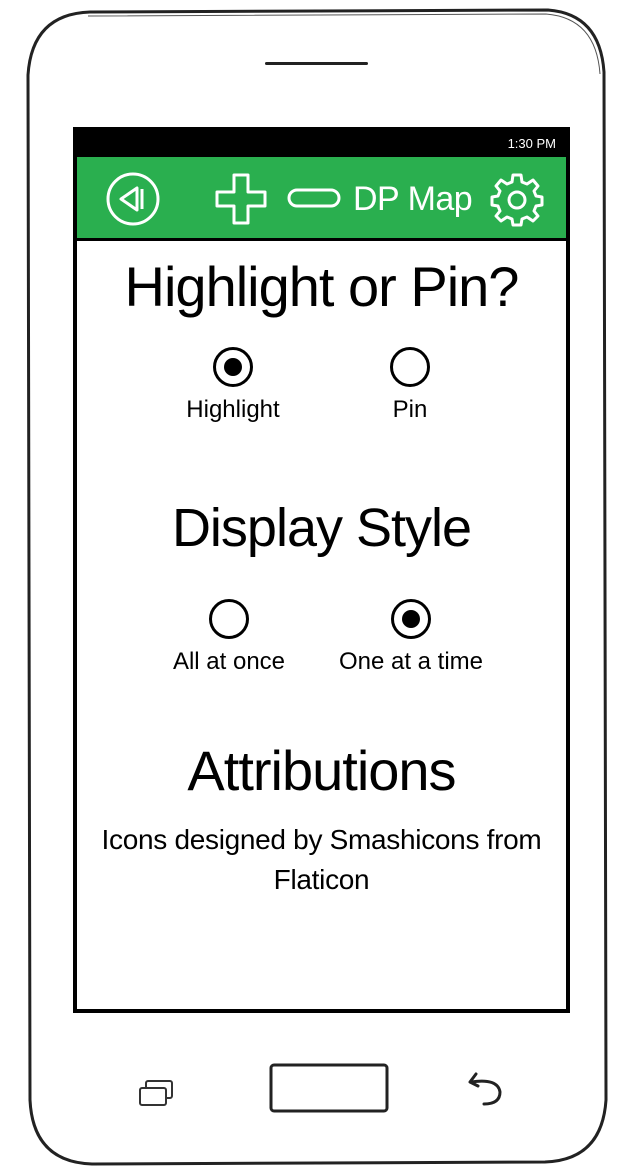 The height and width of the screenshot is (1173, 639). Describe the element at coordinates (316, 63) in the screenshot. I see `earpiece-speaker` at that location.